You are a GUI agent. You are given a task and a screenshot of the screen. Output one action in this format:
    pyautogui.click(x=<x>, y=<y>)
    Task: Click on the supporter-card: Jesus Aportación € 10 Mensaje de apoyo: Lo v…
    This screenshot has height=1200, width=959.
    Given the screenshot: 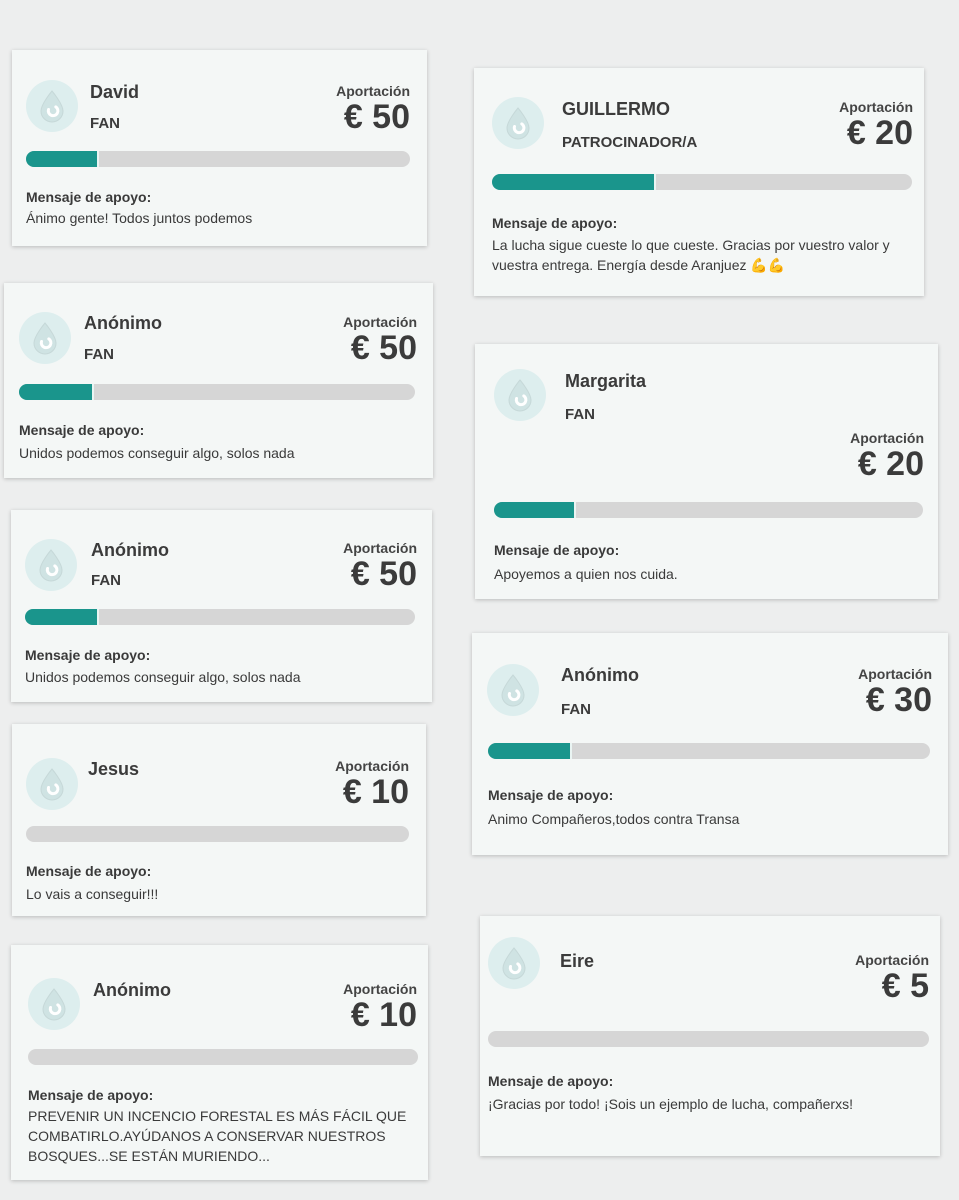 What is the action you would take?
    pyautogui.click(x=219, y=820)
    